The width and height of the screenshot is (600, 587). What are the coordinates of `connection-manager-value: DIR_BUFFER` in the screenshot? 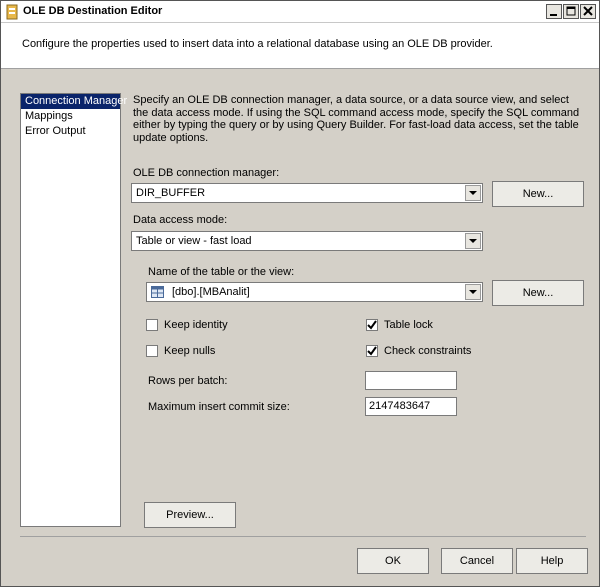 It's located at (171, 193).